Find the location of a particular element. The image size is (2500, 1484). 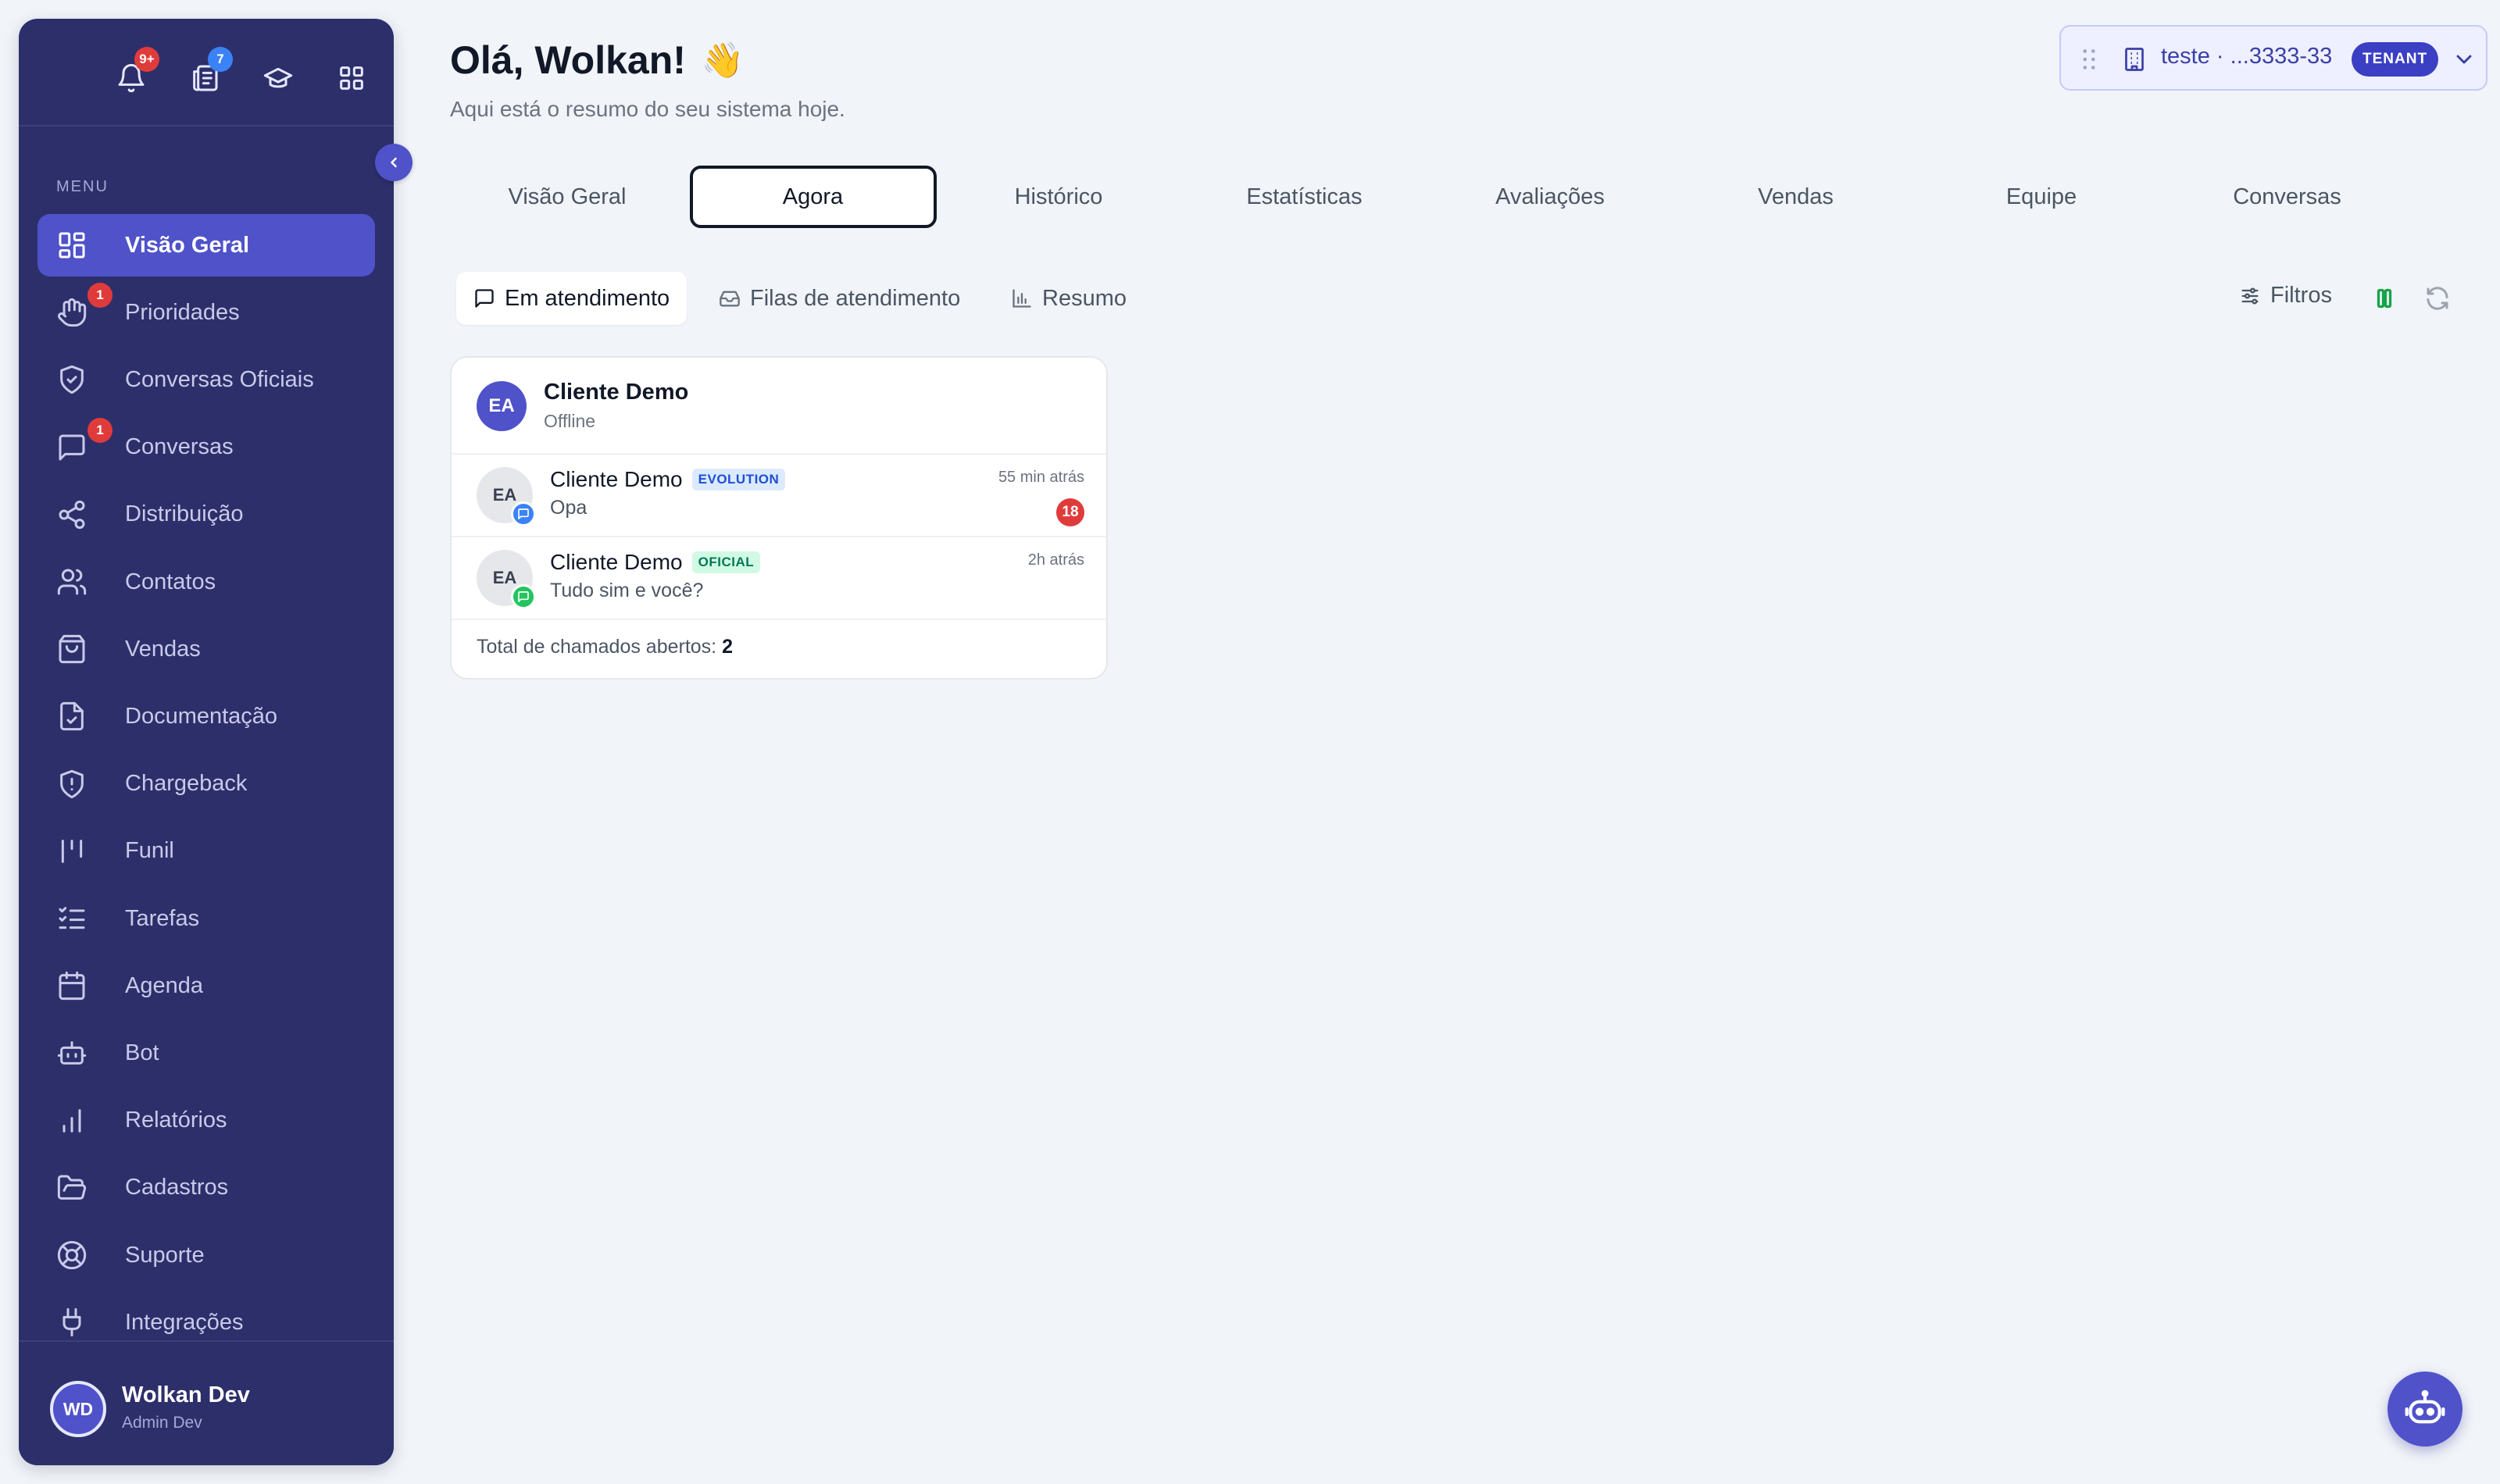

sliders-icon is located at coordinates (2250, 295).